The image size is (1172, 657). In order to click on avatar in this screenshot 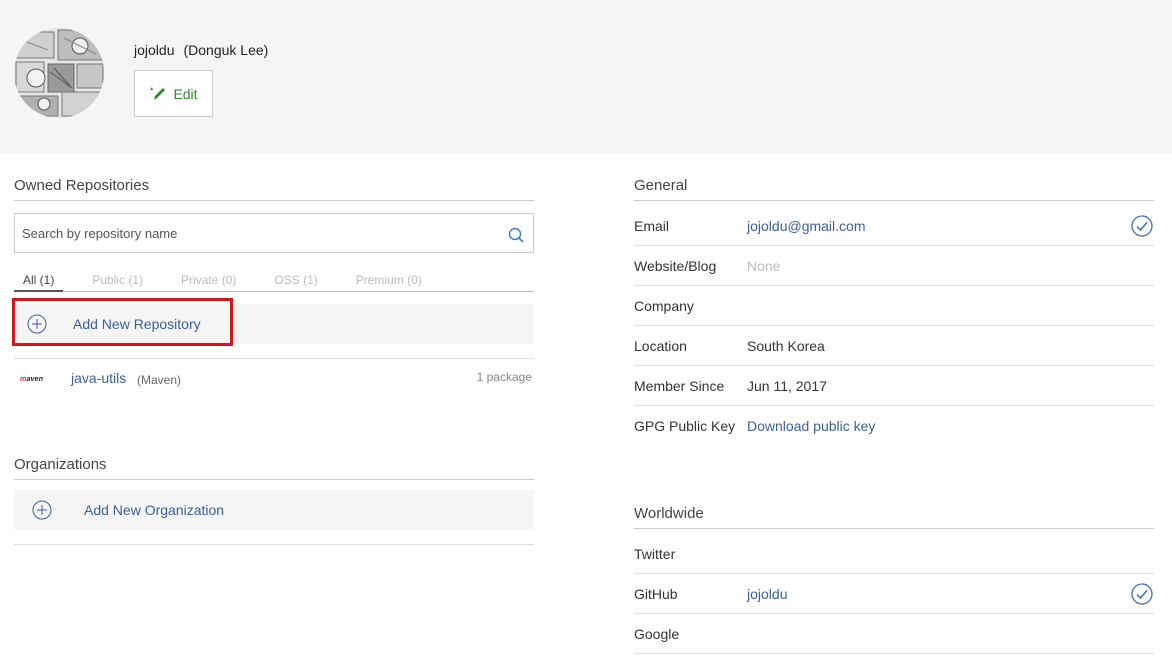, I will do `click(59, 73)`.